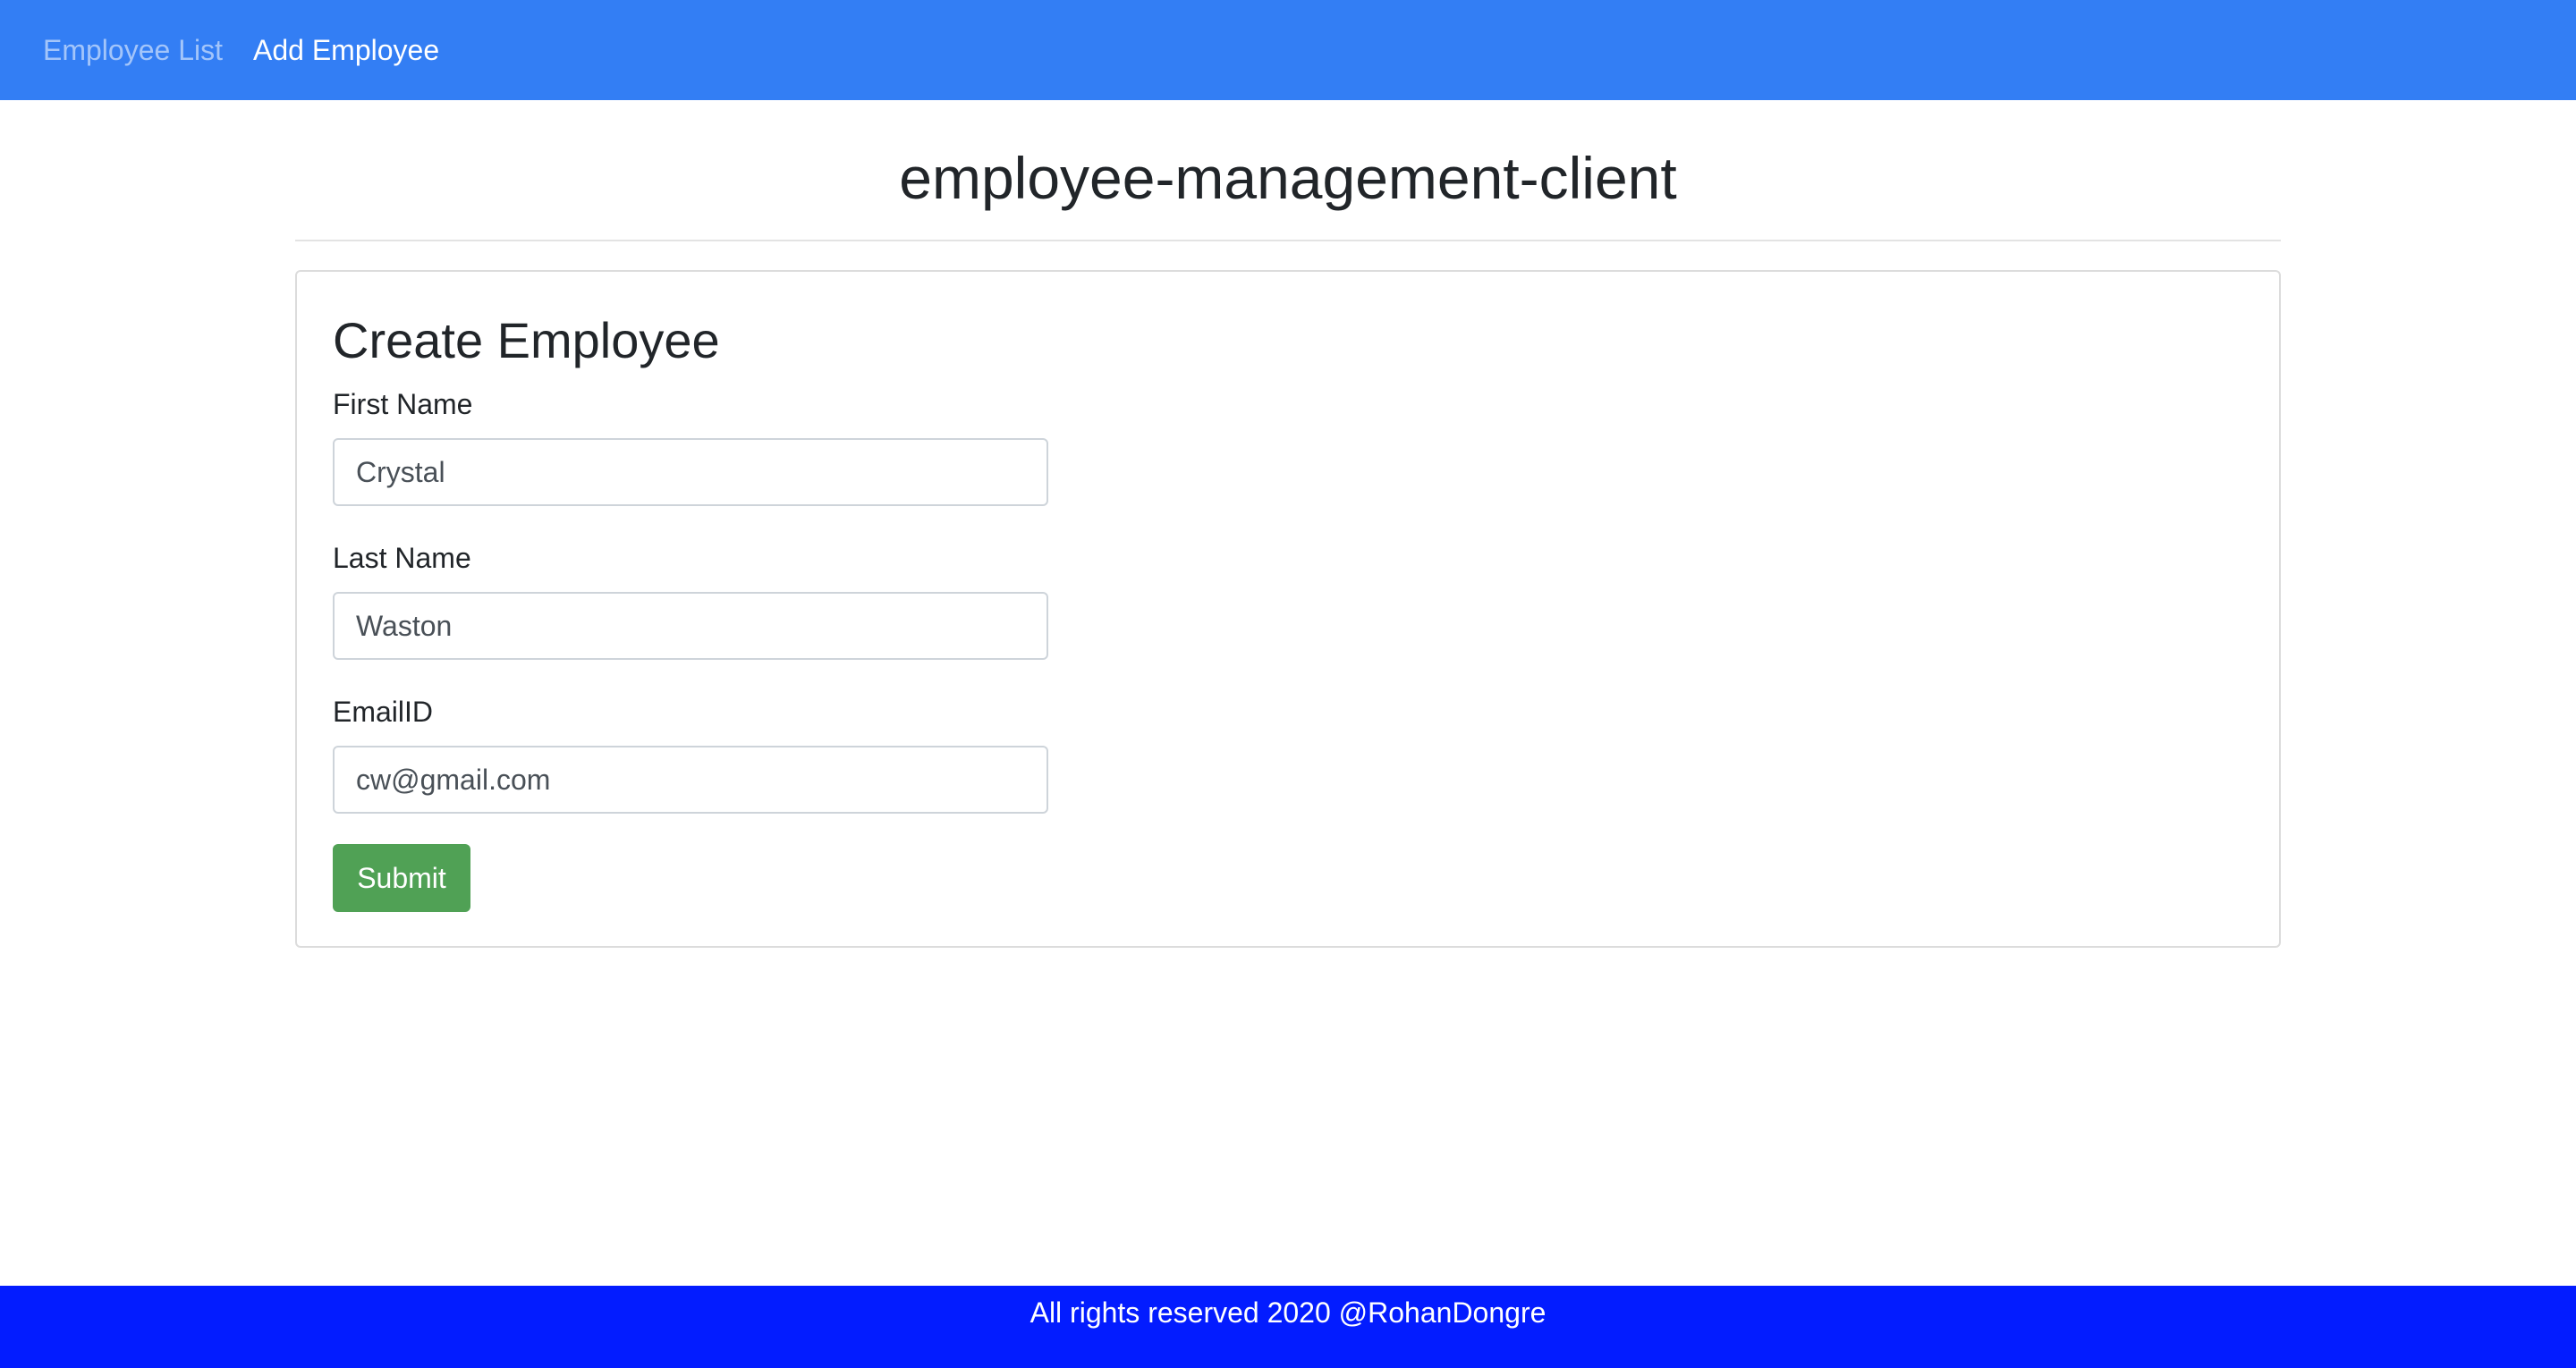 This screenshot has height=1368, width=2576. Describe the element at coordinates (1288, 50) in the screenshot. I see `top-navbar: Employee List Add Employee` at that location.